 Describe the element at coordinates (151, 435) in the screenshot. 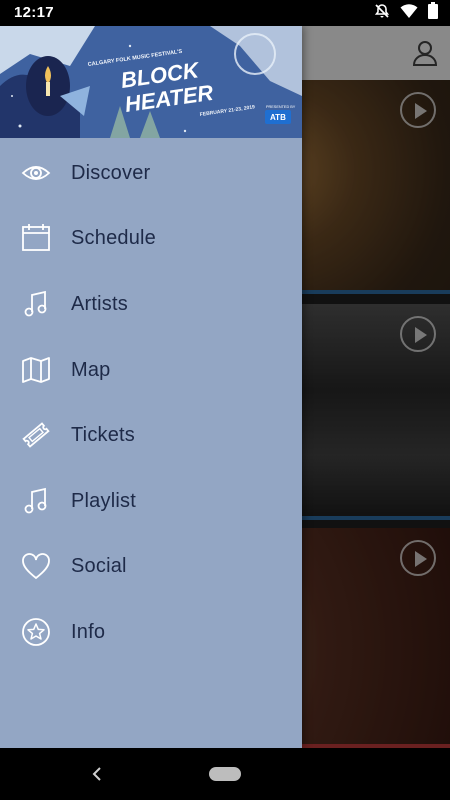

I see `nav-item-tickets: Tickets` at that location.